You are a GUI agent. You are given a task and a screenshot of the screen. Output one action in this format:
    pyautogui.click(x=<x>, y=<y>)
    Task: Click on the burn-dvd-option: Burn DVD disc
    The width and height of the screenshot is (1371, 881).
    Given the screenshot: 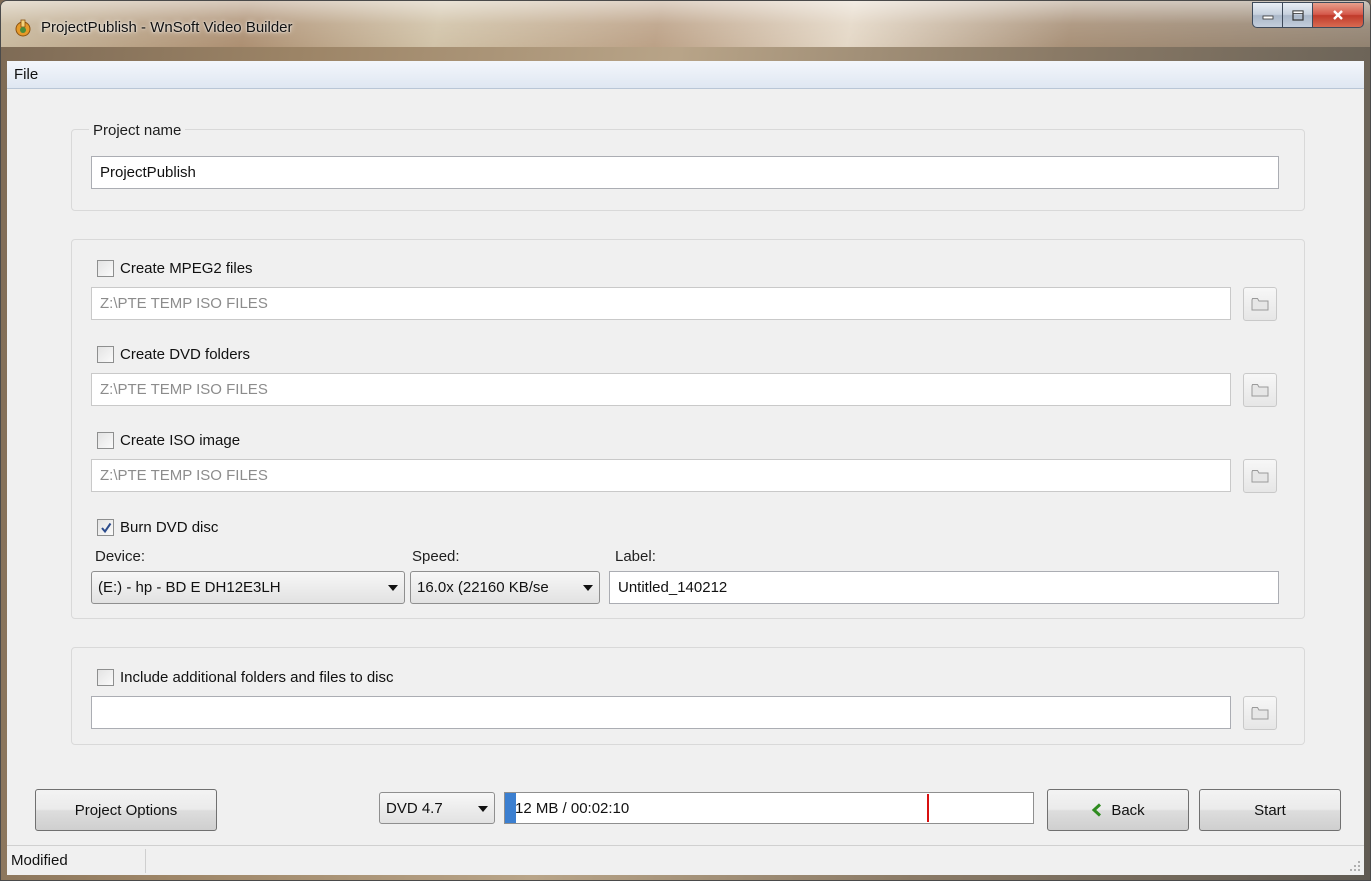 What is the action you would take?
    pyautogui.click(x=157, y=527)
    